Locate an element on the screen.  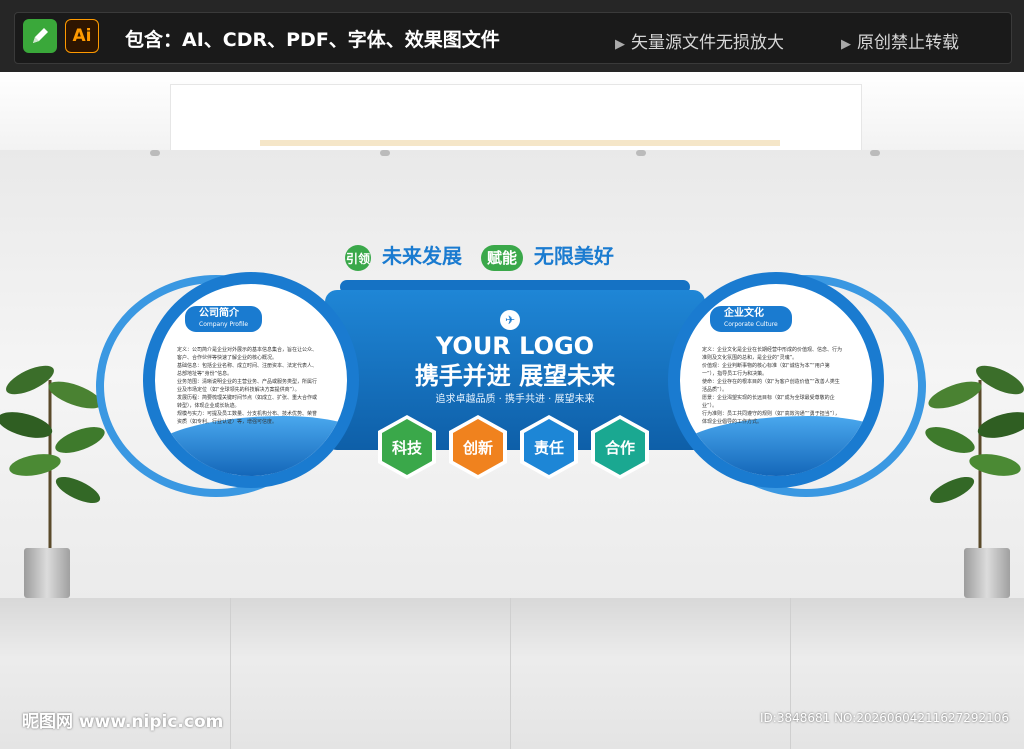
panel-text-line: 定义：公司简介是企业对外展示的基本信息集合，旨在让公众、 is located at coordinates (247, 350).